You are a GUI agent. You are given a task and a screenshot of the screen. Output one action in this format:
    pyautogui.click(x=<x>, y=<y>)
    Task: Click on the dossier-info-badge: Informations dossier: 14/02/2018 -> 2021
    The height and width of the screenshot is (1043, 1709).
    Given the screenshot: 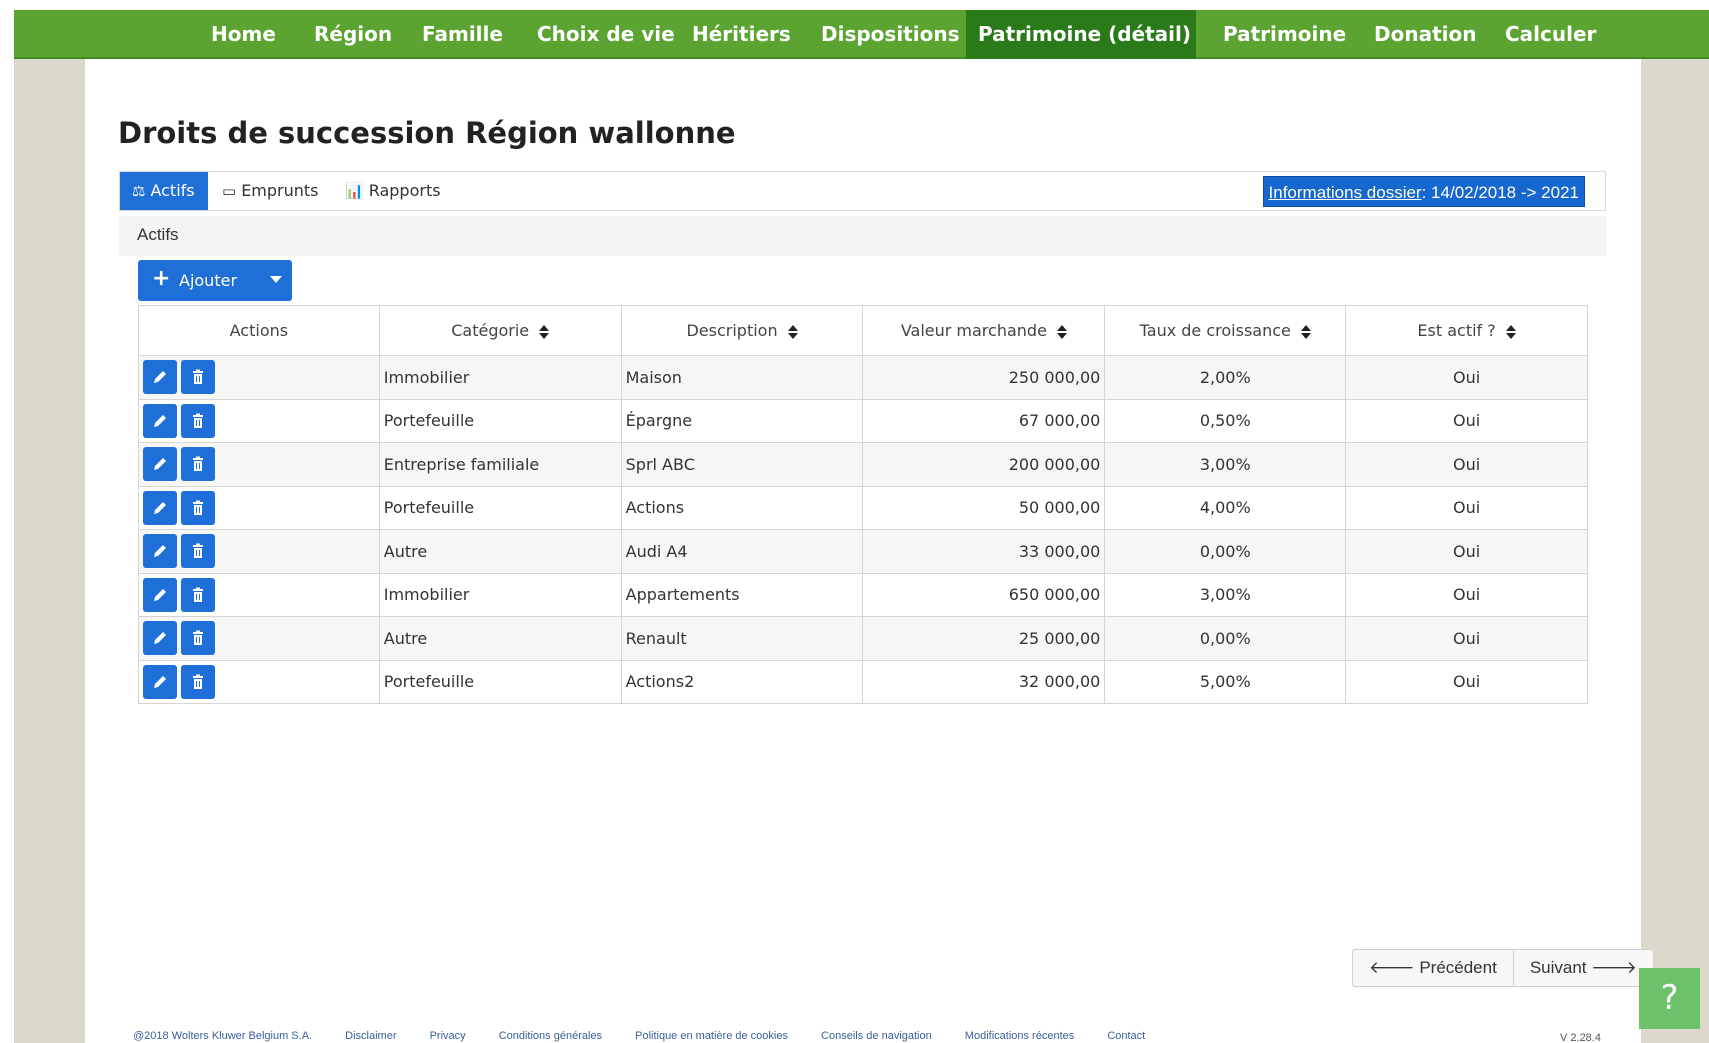 What is the action you would take?
    pyautogui.click(x=1423, y=191)
    